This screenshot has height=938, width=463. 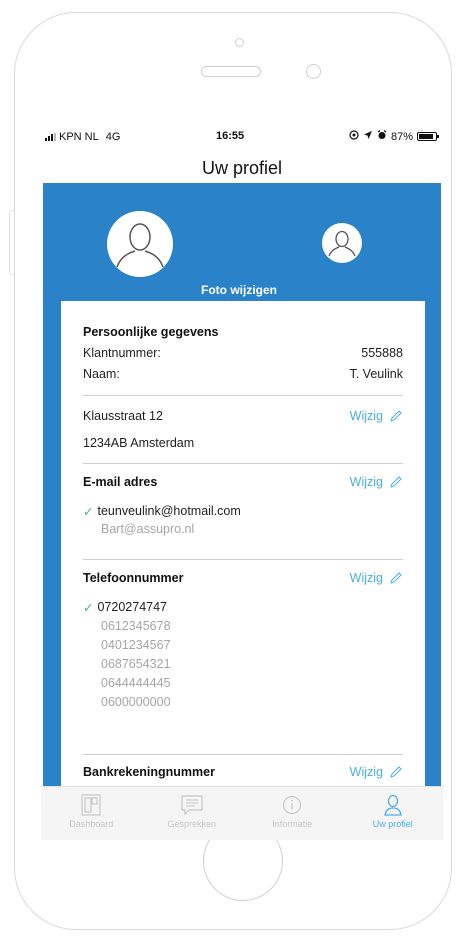 What do you see at coordinates (366, 482) in the screenshot?
I see `email-edit-label: Wijzig` at bounding box center [366, 482].